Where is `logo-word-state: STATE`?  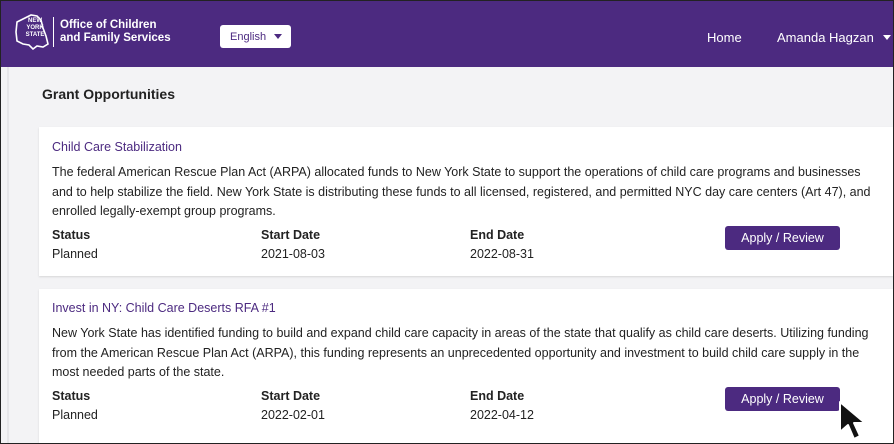
logo-word-state: STATE is located at coordinates (35, 35).